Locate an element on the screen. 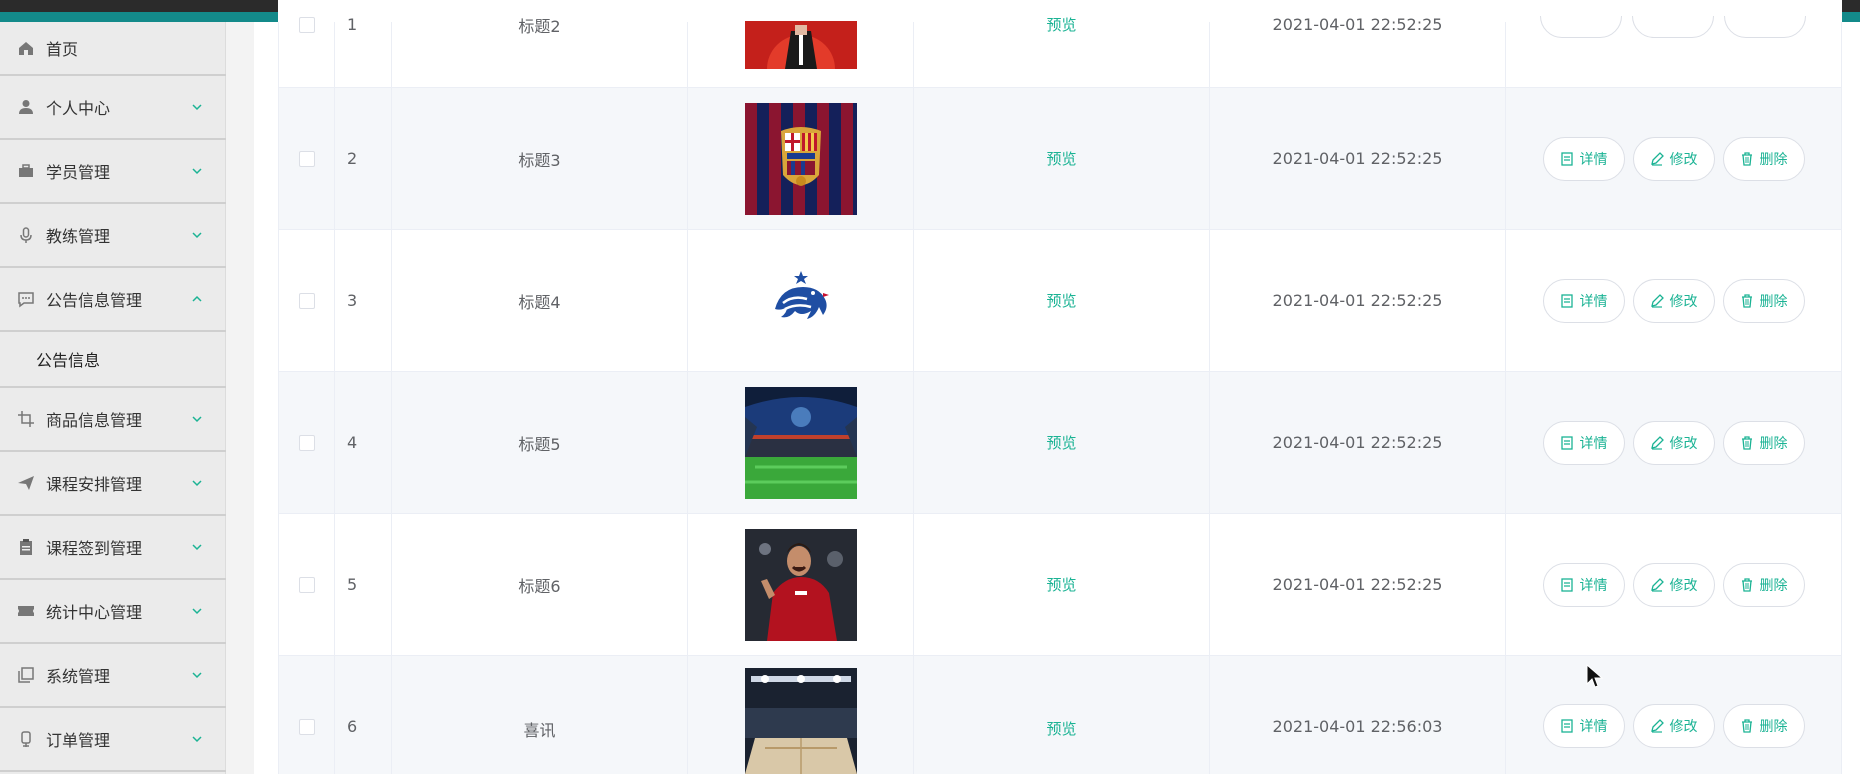  sidebar-item-student-management: 学员管理 is located at coordinates (113, 172).